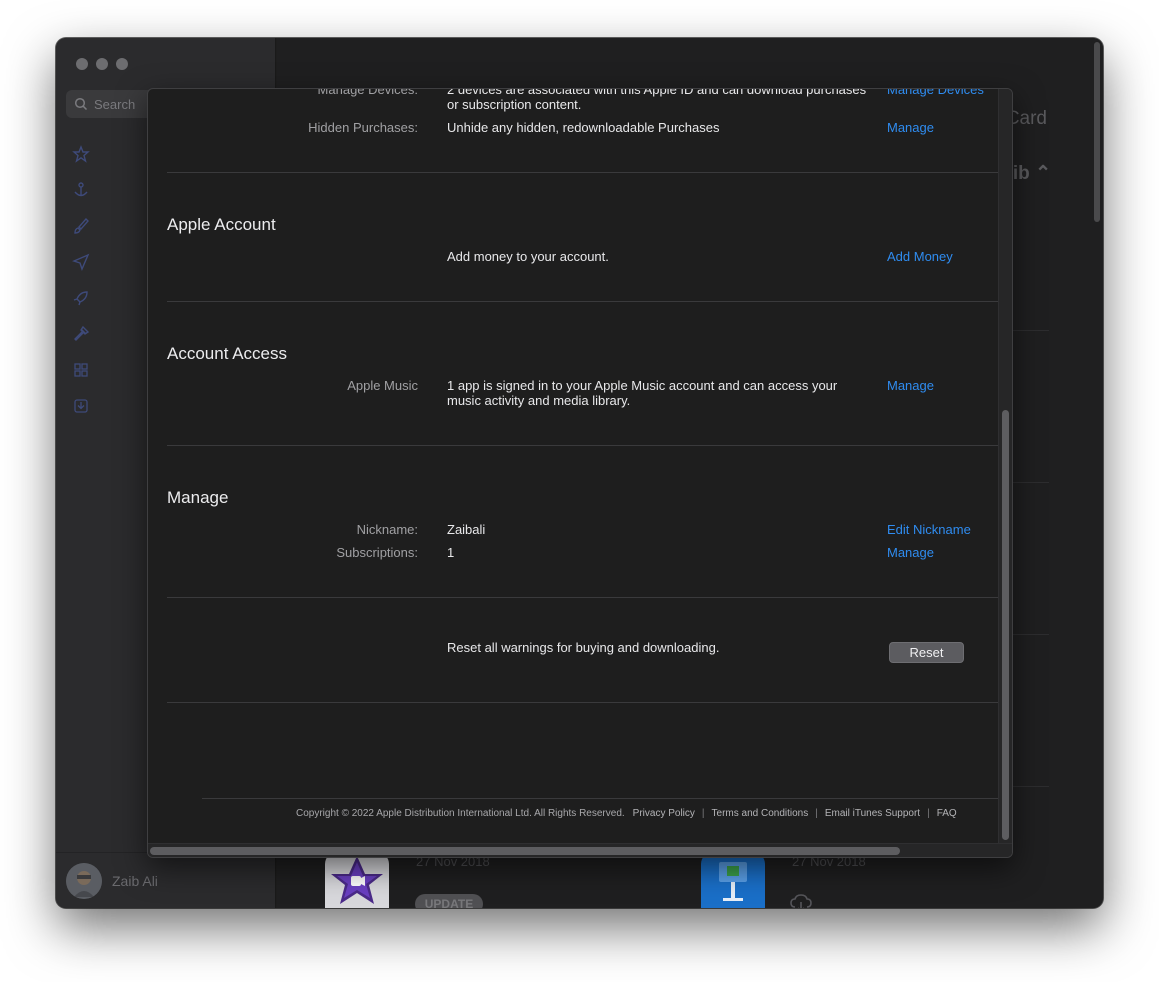  Describe the element at coordinates (382, 385) in the screenshot. I see `apple-music-label: Apple Music` at that location.